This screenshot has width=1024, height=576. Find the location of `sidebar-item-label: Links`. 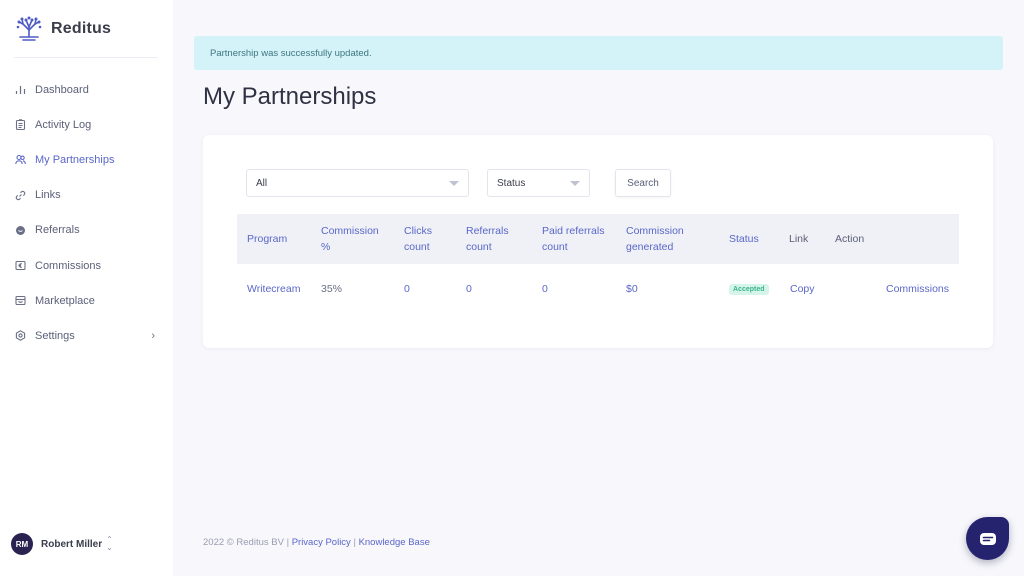

sidebar-item-label: Links is located at coordinates (48, 195).